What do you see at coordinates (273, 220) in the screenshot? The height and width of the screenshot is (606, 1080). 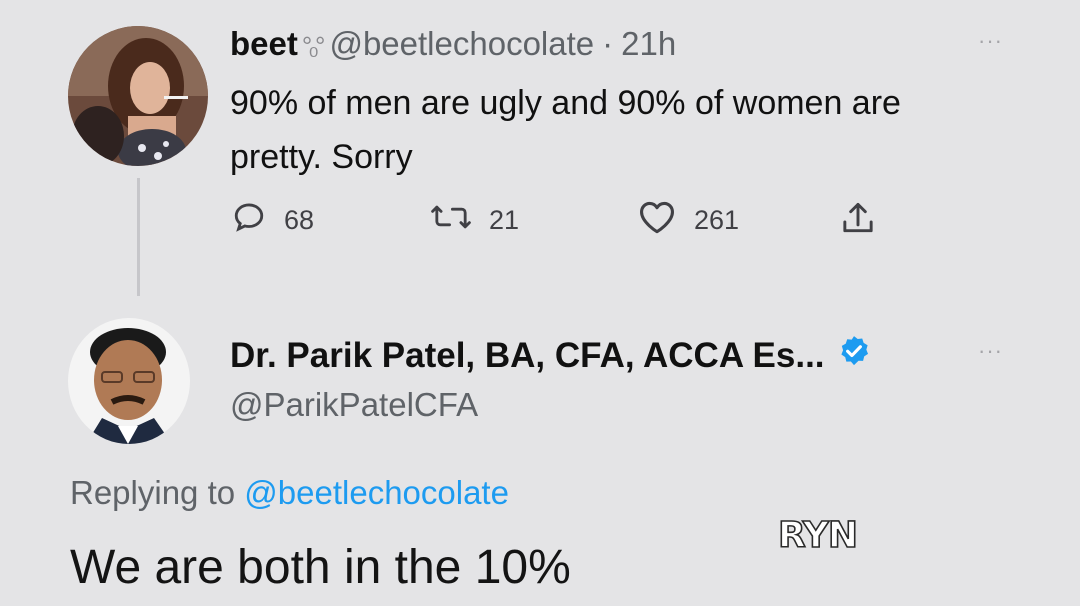 I see `reply-button: 68` at bounding box center [273, 220].